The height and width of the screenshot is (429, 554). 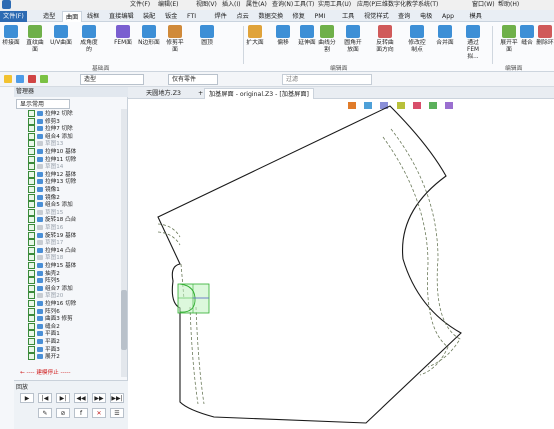 I want to click on menu-item: 属性(A), so click(x=256, y=5).